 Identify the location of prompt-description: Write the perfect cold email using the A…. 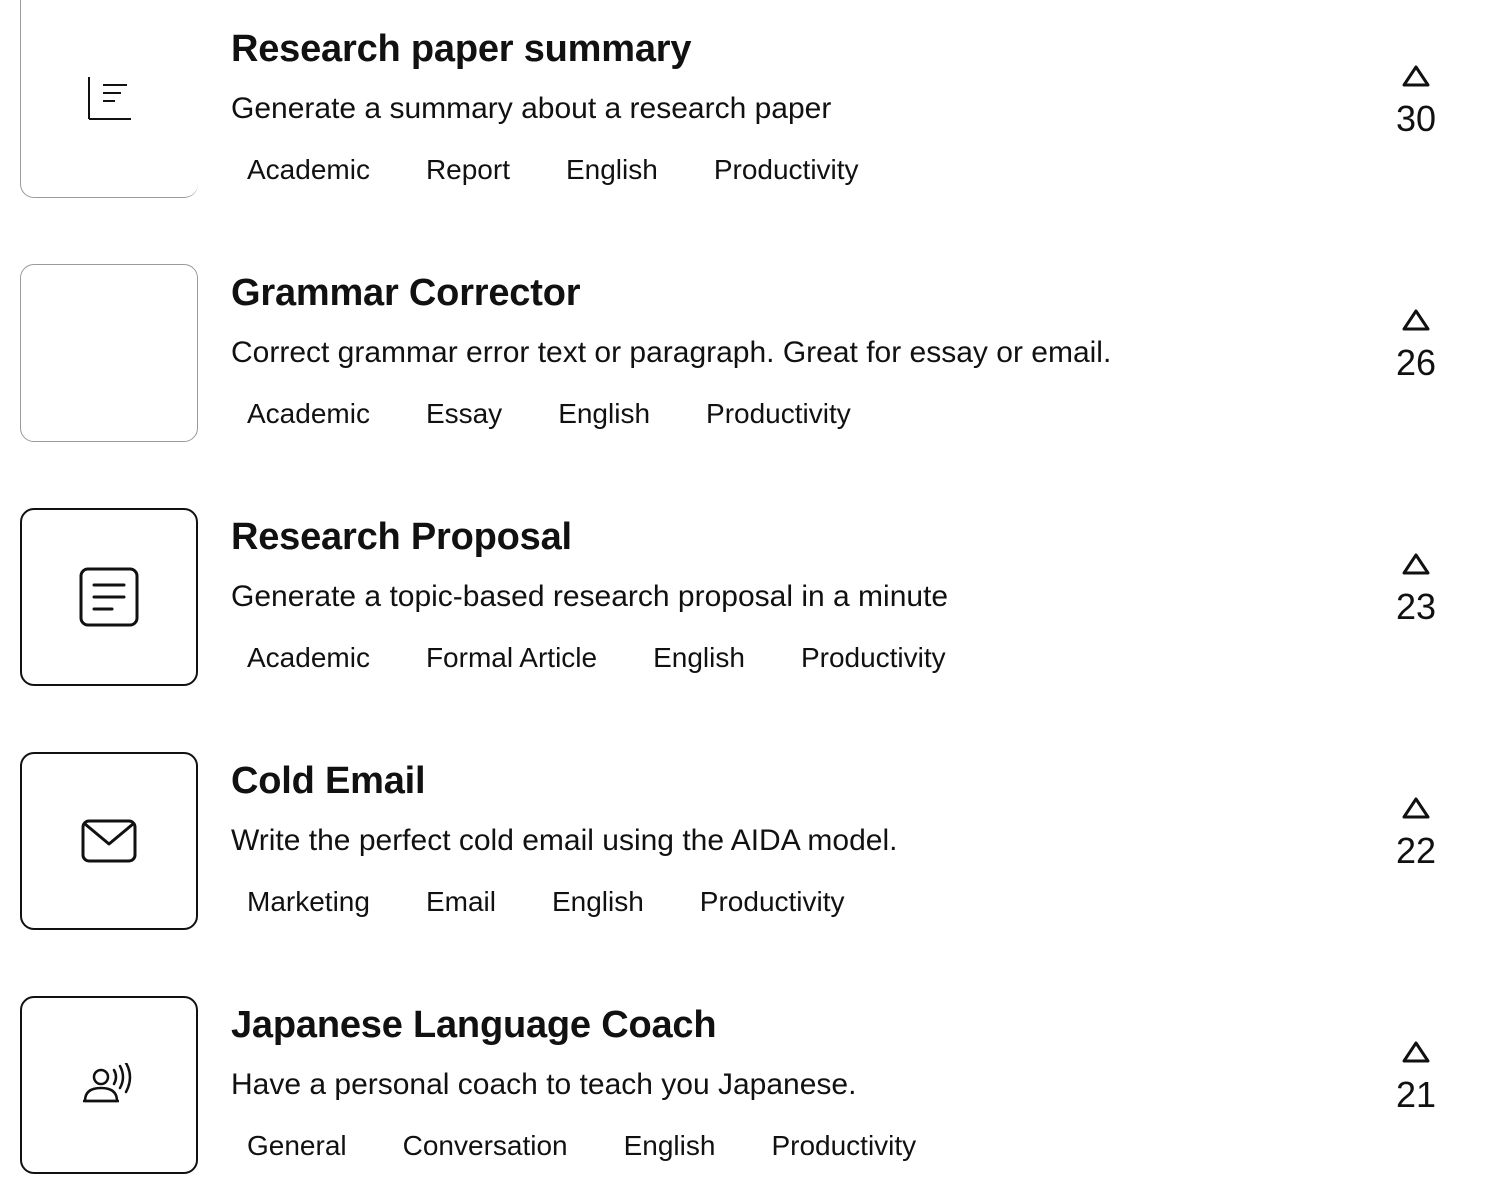
(564, 840).